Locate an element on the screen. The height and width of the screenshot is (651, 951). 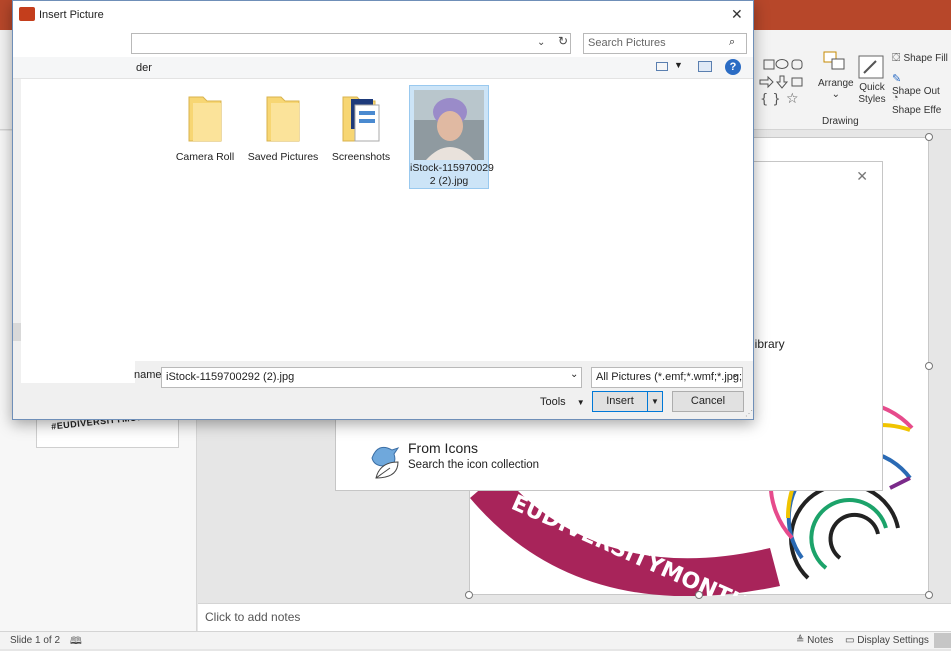
notes-toggle: ≜ Notes is located at coordinates (814, 640).